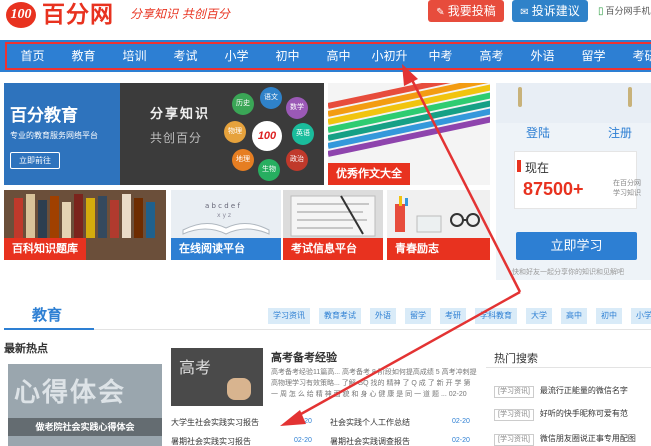  Describe the element at coordinates (217, 377) in the screenshot. I see `gaokao-feature-image: 高考` at that location.